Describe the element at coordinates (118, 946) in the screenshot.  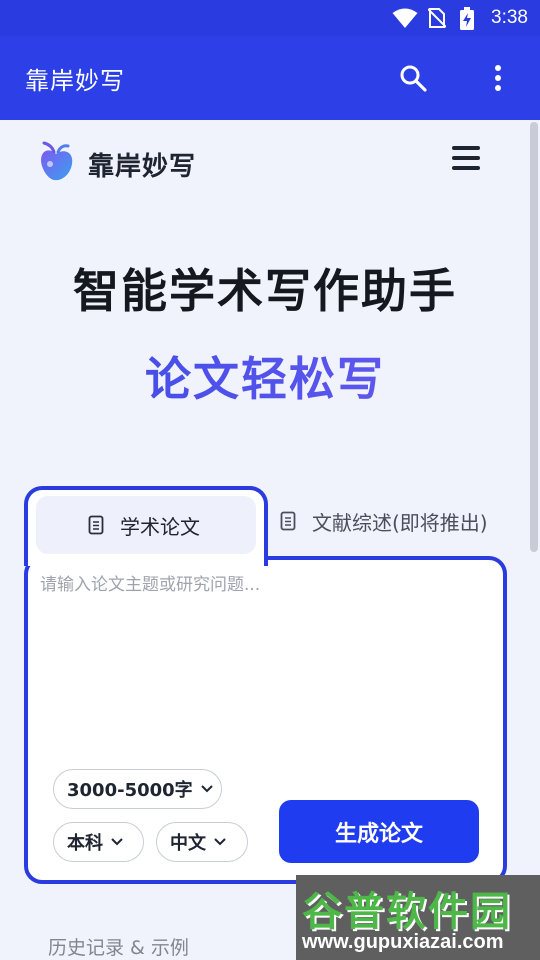
I see `history-examples-link: 历史记录 & 示例` at that location.